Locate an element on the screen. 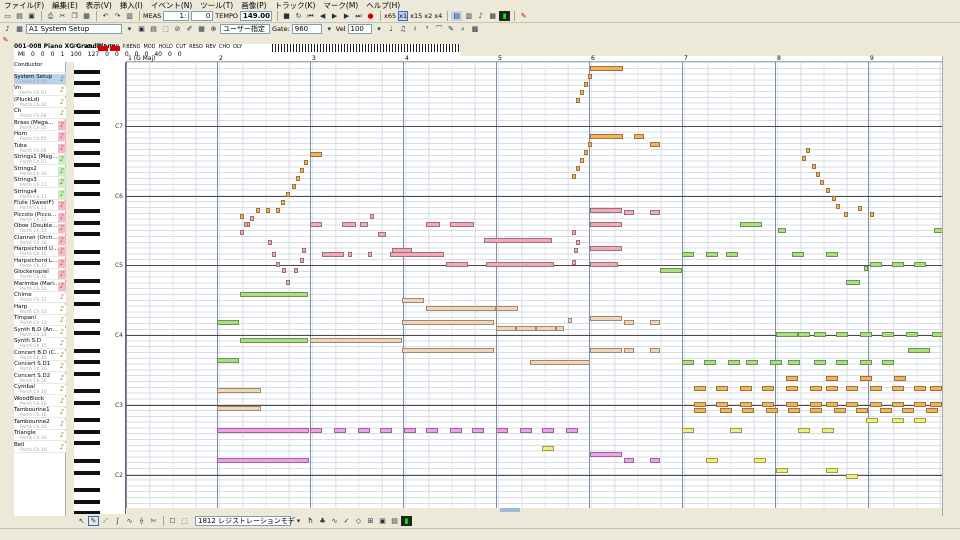  pen-icon: ✎ is located at coordinates (451, 29).